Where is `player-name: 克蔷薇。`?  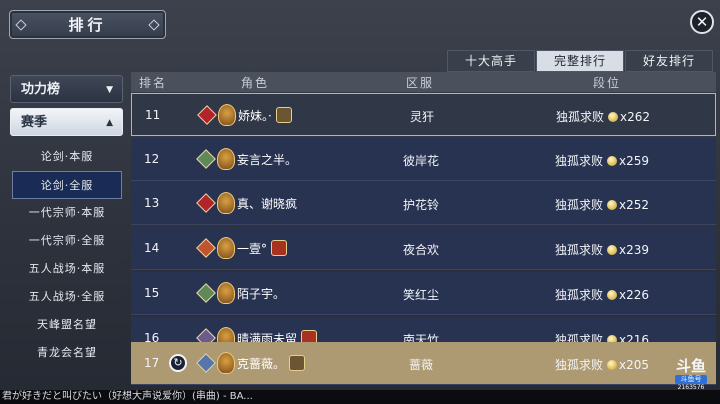
player-name: 克蔷薇。 is located at coordinates (261, 363).